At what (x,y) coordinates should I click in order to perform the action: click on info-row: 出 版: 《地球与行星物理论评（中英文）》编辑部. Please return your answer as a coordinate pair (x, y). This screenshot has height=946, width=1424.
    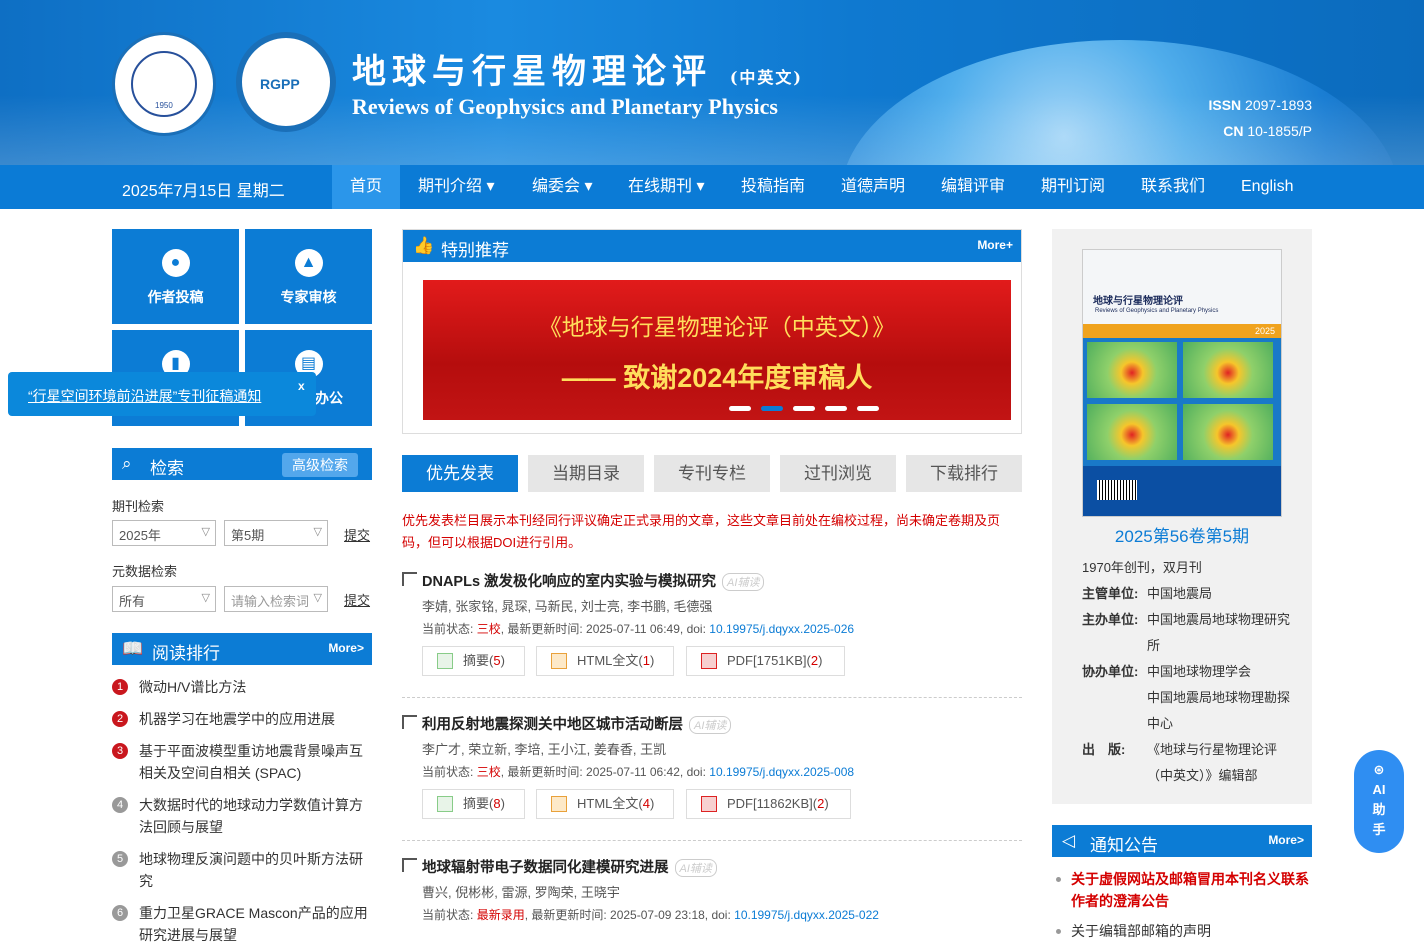
    Looking at the image, I should click on (1180, 762).